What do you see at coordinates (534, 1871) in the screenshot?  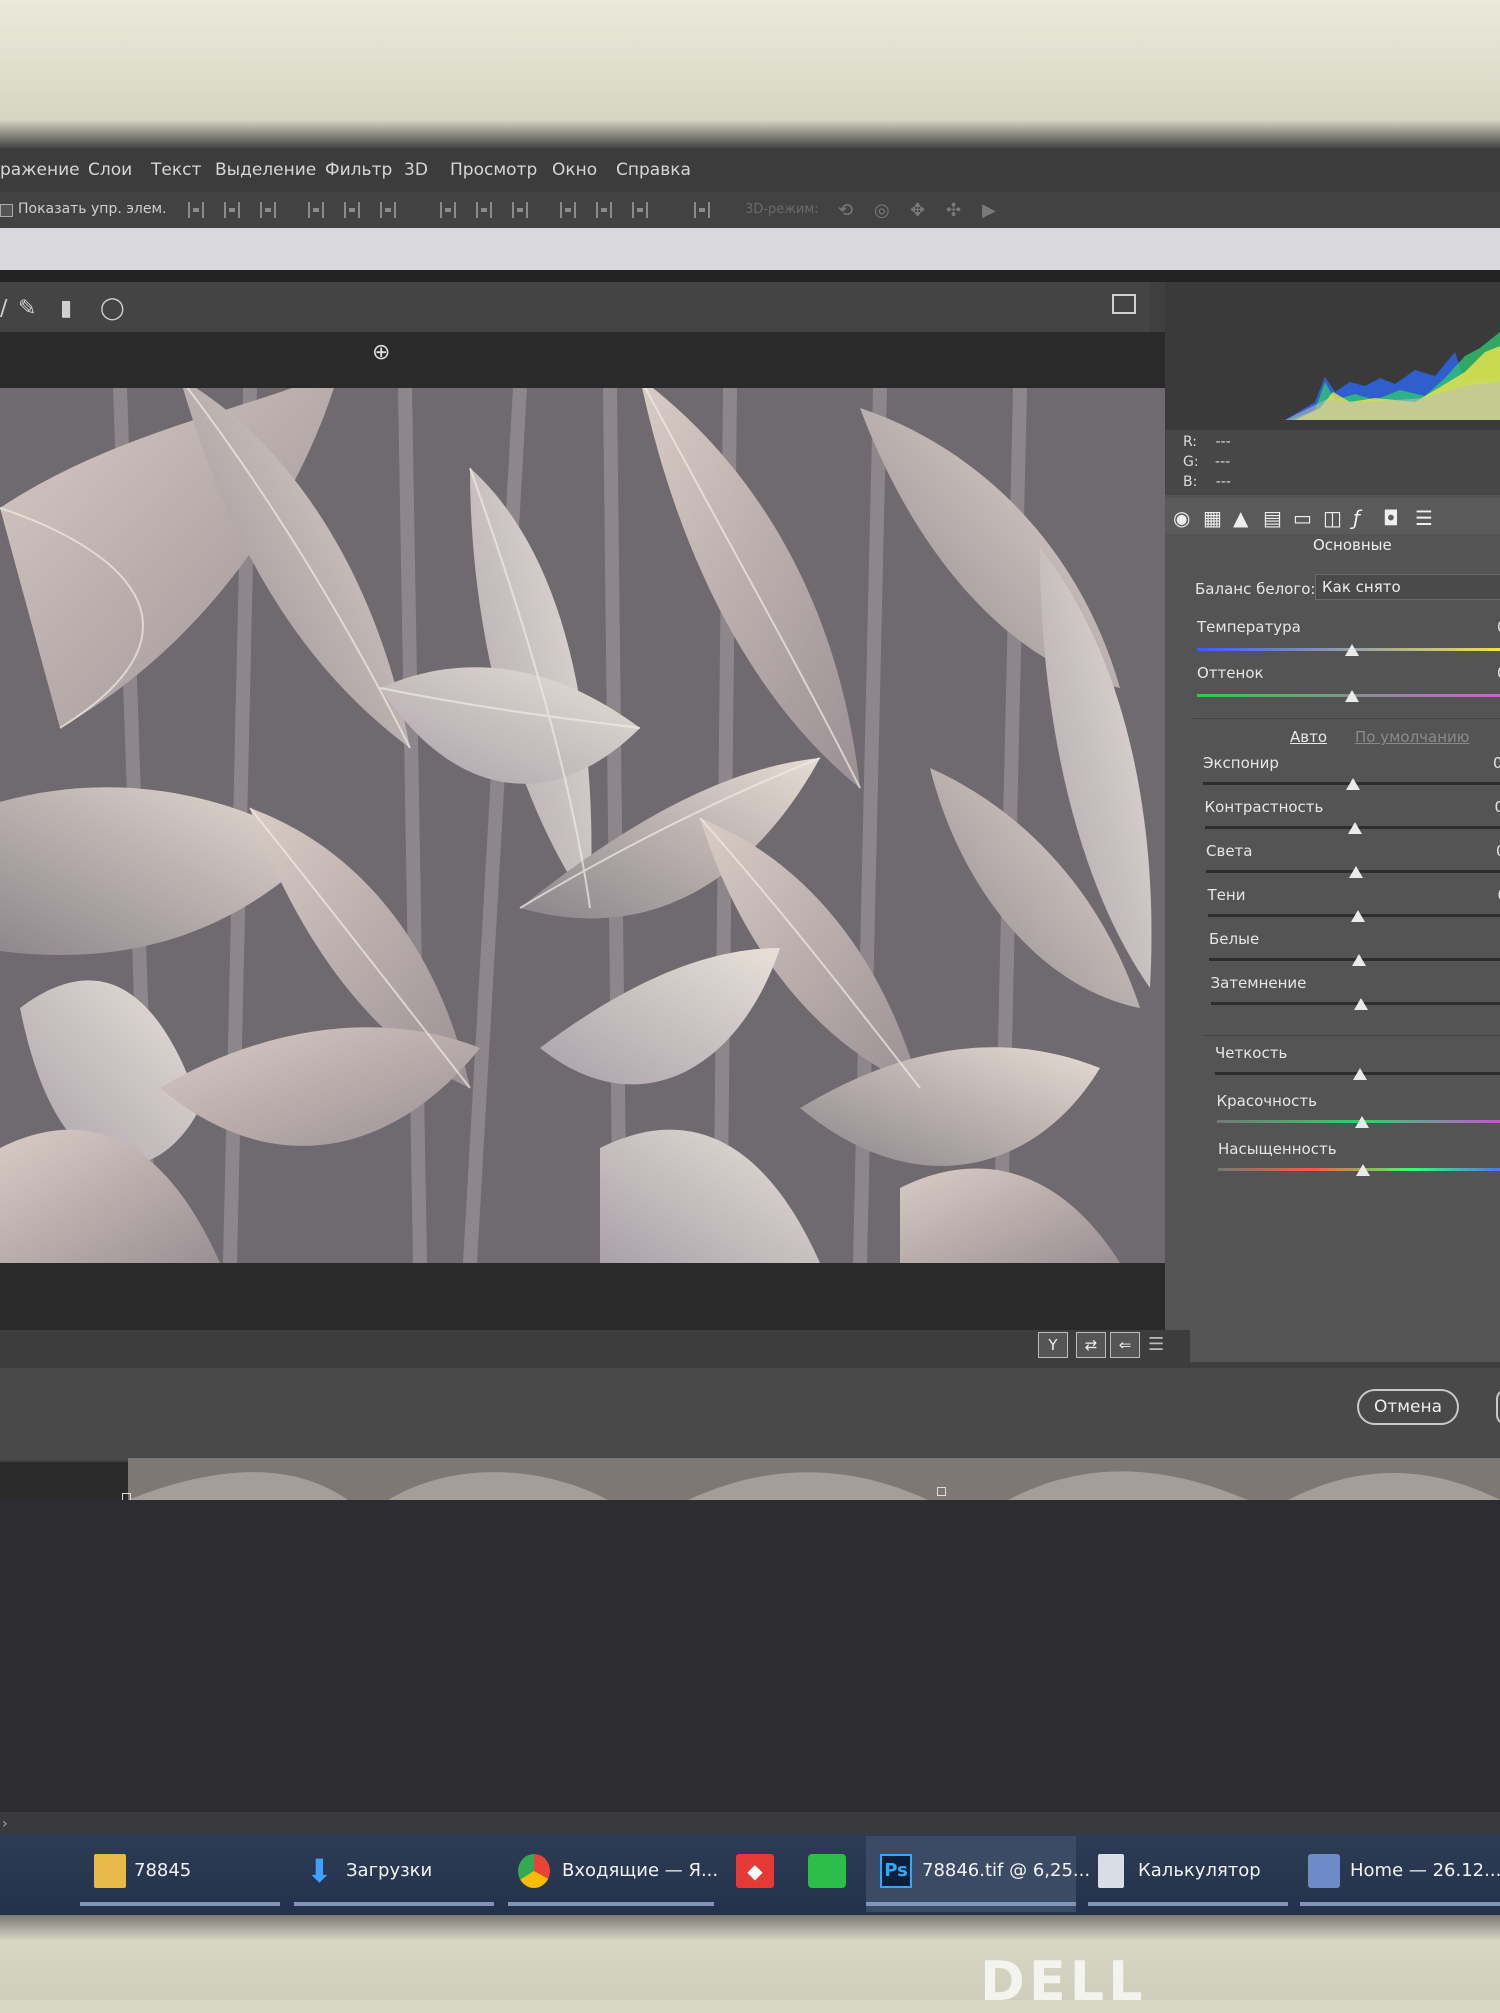 I see `chrome-icon` at bounding box center [534, 1871].